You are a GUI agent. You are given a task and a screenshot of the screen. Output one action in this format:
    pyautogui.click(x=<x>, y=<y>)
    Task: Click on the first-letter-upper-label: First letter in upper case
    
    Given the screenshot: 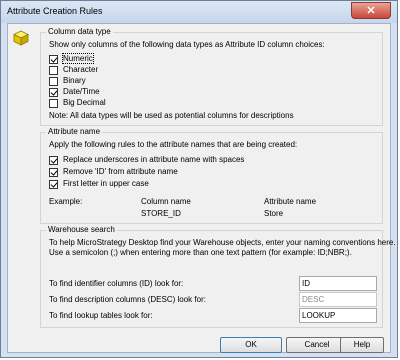 What is the action you would take?
    pyautogui.click(x=106, y=183)
    